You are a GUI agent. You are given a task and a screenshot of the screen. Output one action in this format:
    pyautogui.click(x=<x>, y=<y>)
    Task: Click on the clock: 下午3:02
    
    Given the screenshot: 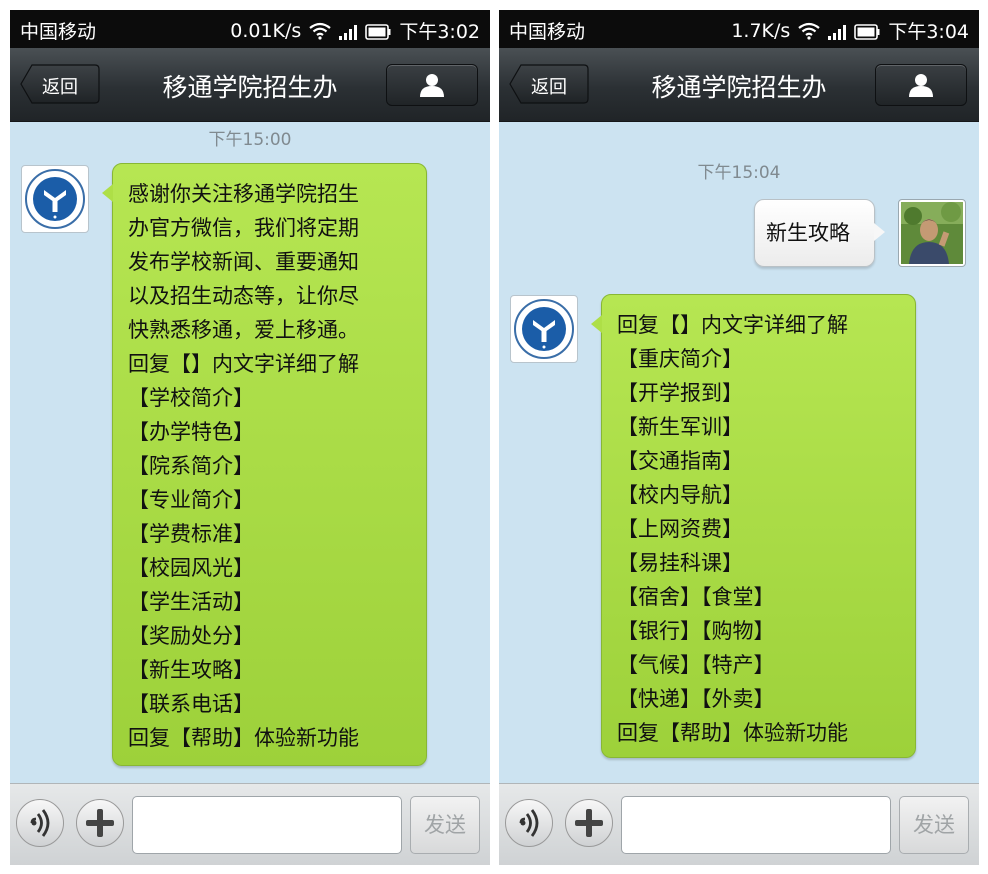 What is the action you would take?
    pyautogui.click(x=439, y=32)
    